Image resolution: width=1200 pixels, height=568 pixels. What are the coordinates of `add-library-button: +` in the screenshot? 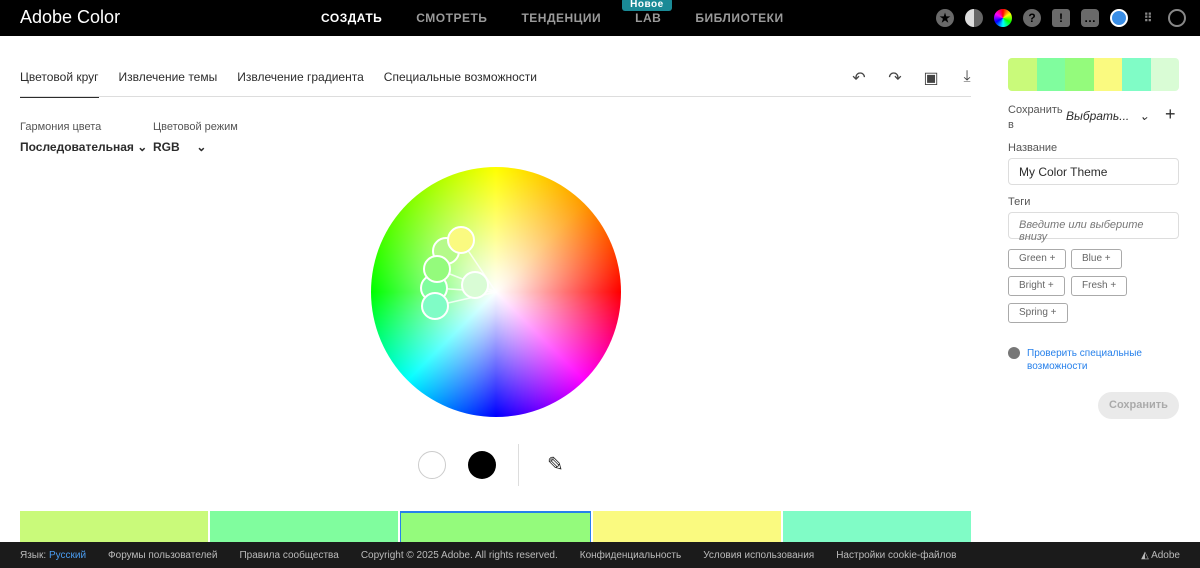 It's located at (1170, 114).